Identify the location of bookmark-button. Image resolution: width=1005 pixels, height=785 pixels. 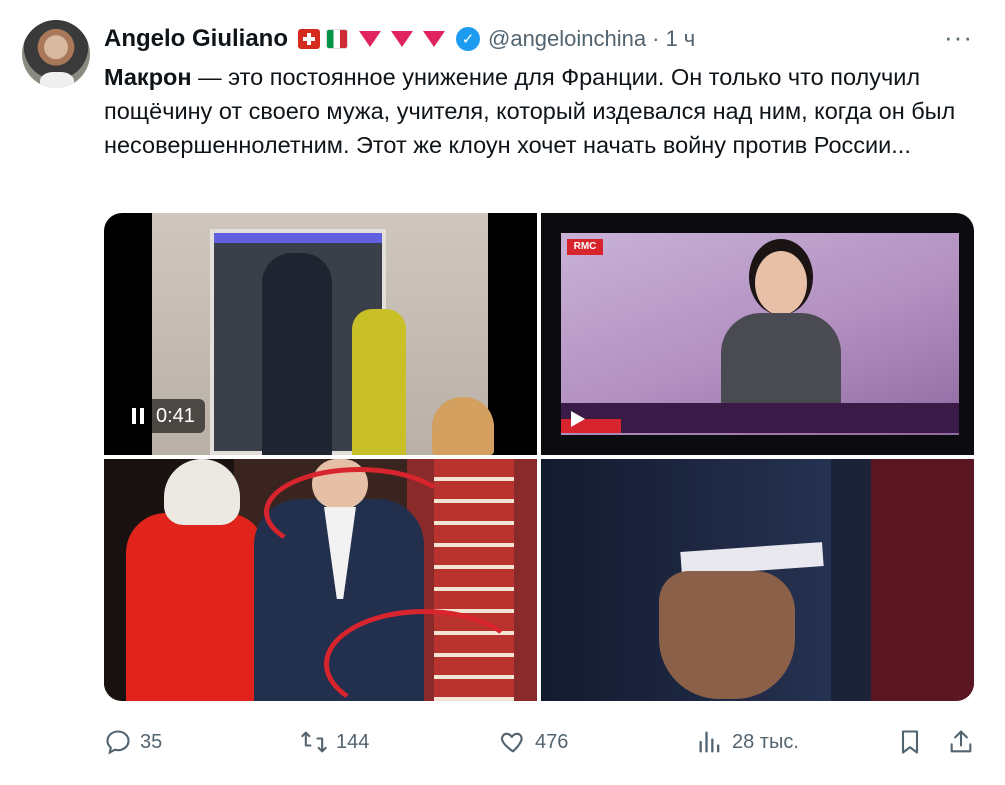
(914, 742).